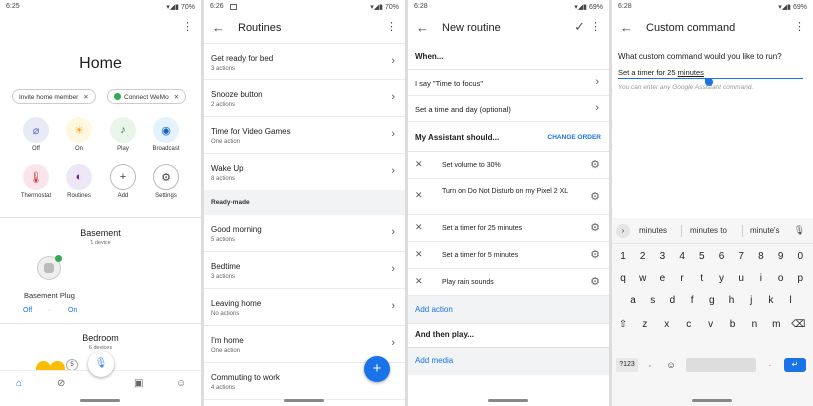 The height and width of the screenshot is (406, 813). What do you see at coordinates (36, 134) in the screenshot?
I see `tile-off: ⌀ Off` at bounding box center [36, 134].